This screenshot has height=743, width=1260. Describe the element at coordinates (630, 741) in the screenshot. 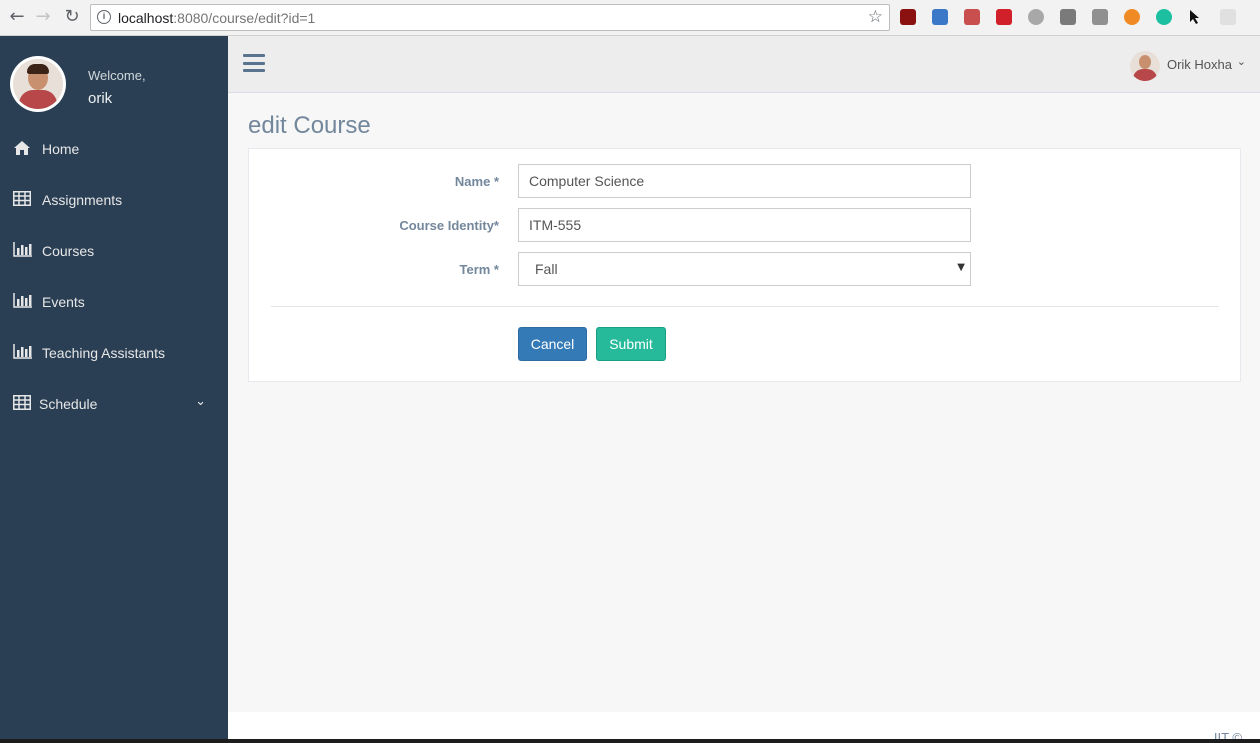

I see `taskbar-strip` at that location.